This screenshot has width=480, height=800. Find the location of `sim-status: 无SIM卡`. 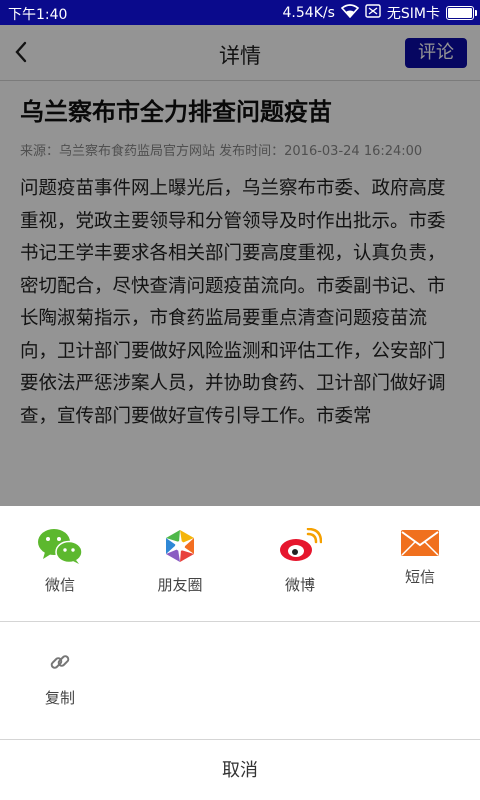

sim-status: 无SIM卡 is located at coordinates (413, 14).